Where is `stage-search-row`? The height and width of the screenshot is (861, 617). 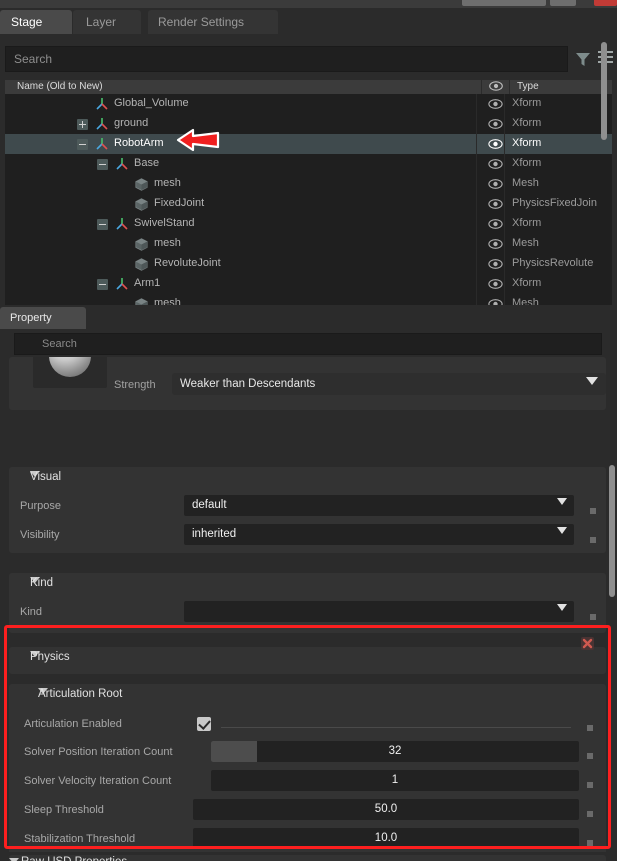 stage-search-row is located at coordinates (308, 59).